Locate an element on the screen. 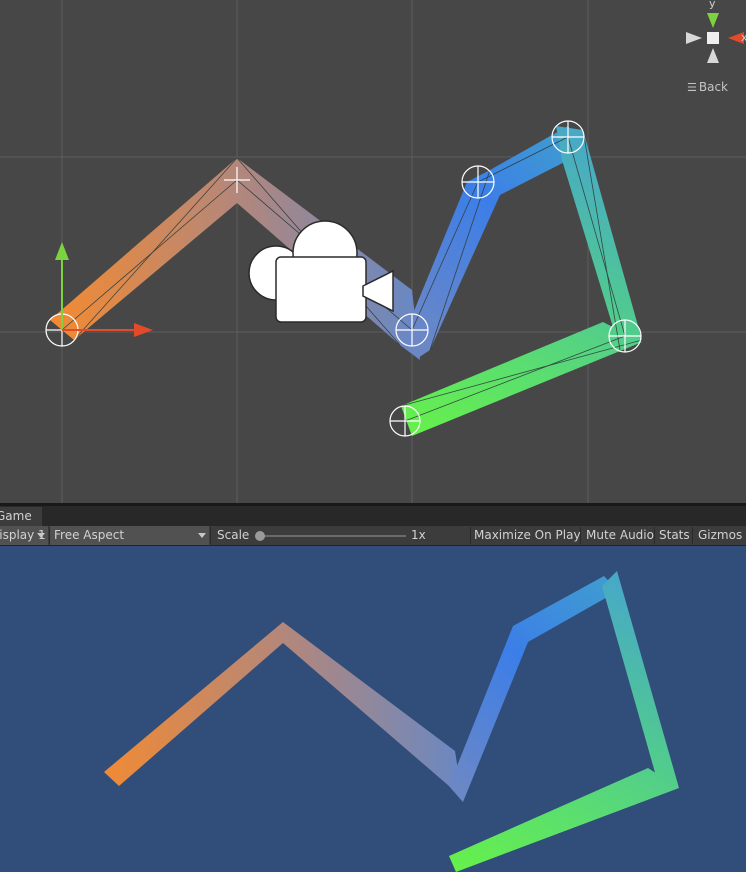 Image resolution: width=746 pixels, height=872 pixels. back-button: ☰ Back is located at coordinates (707, 87).